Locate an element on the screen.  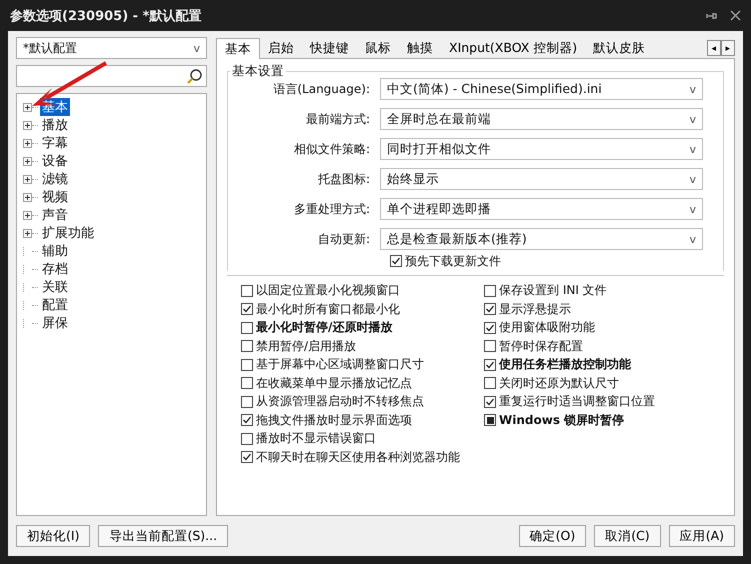
tree-item: 配置 is located at coordinates (55, 305).